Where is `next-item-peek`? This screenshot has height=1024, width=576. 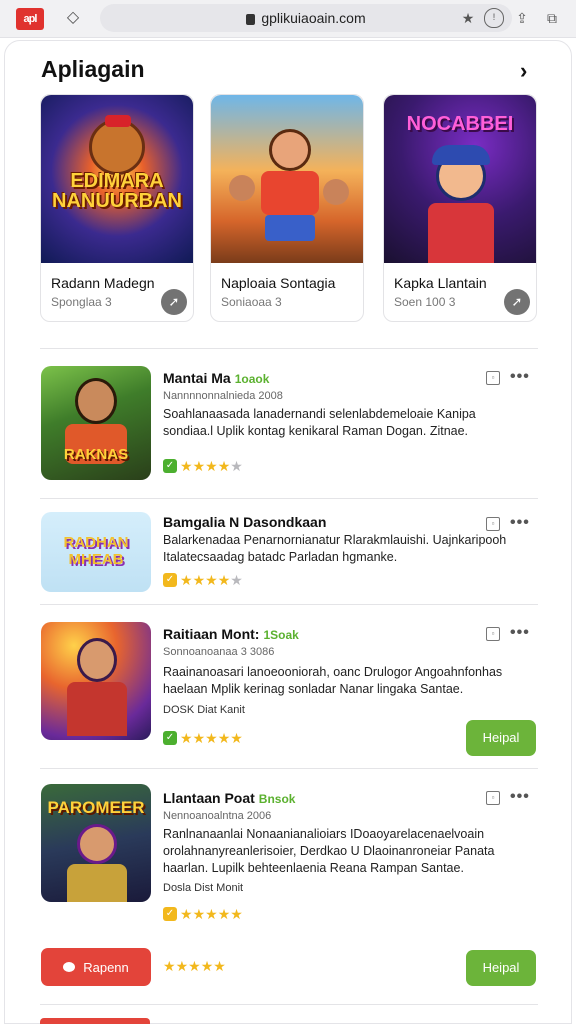 next-item-peek is located at coordinates (95, 1021).